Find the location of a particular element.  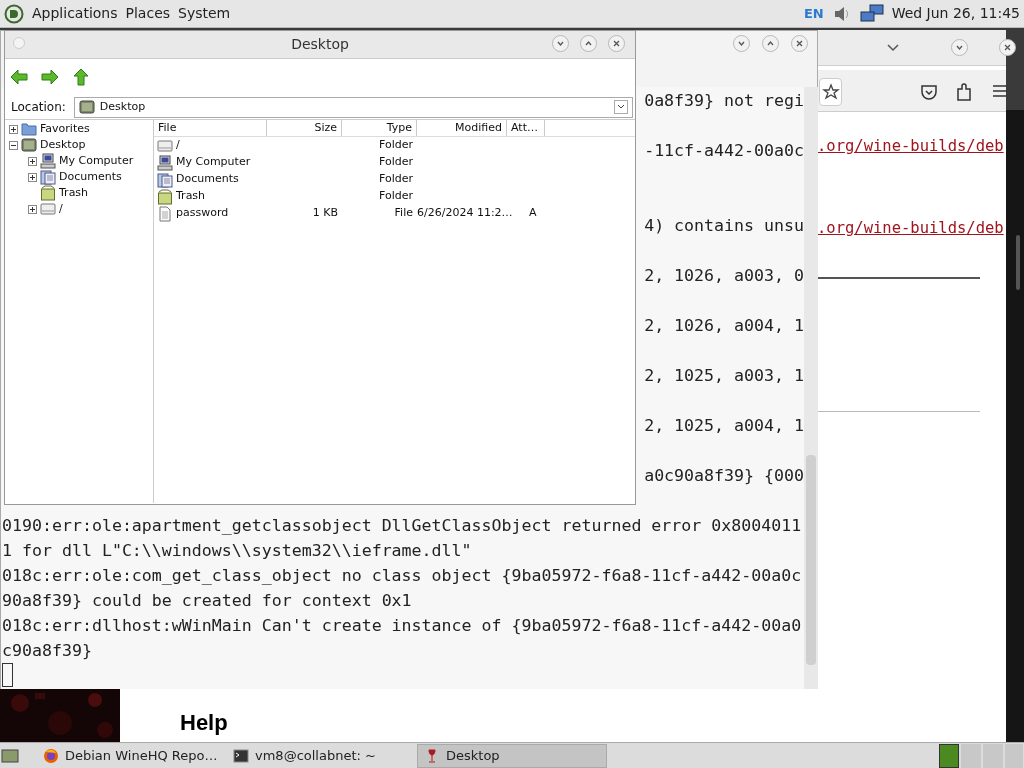

bookmark-button is located at coordinates (830, 92).